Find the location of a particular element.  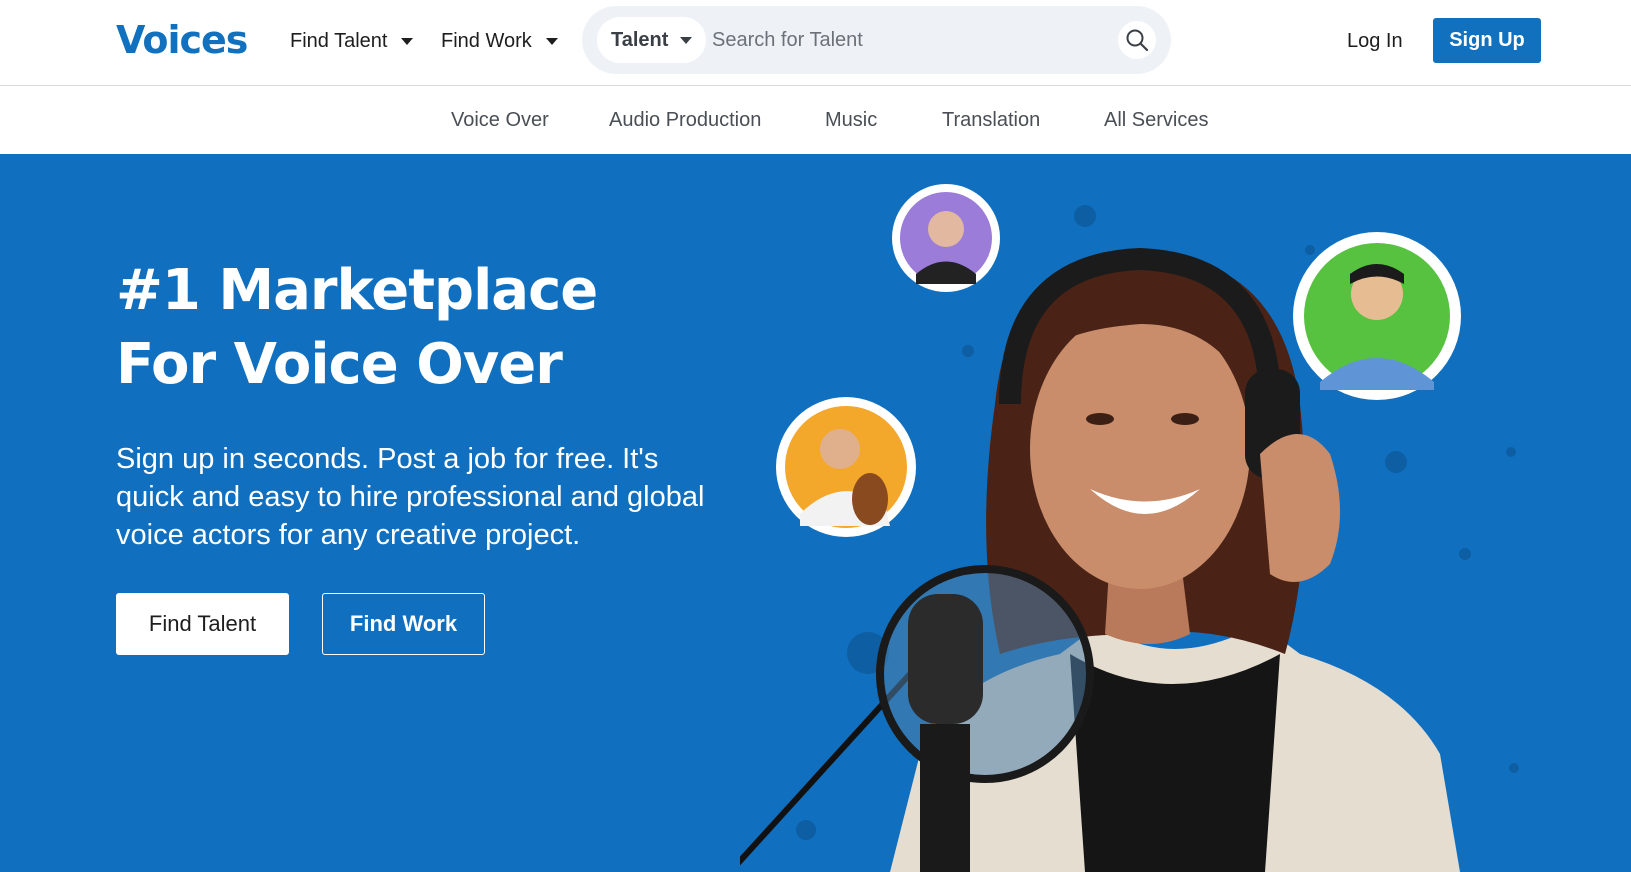

woman-eye-right is located at coordinates (1185, 419).